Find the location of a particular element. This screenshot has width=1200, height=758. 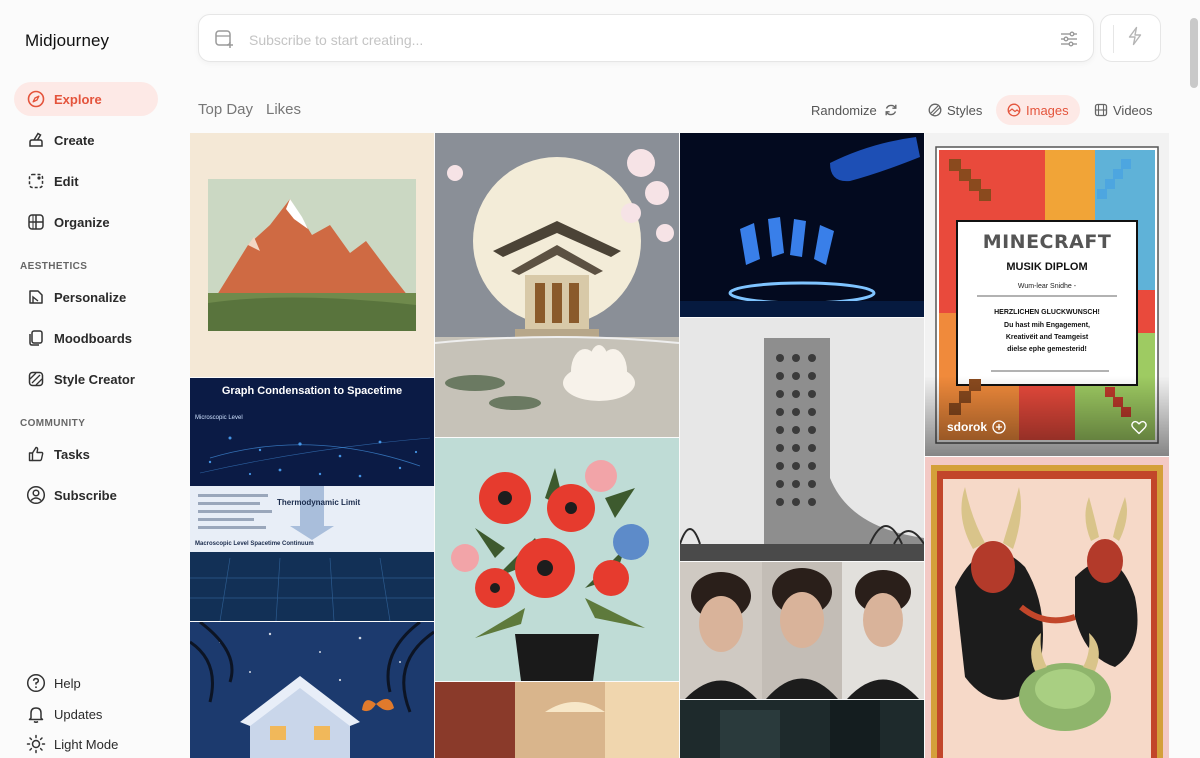

nav-light-mode-label: Light Mode is located at coordinates (86, 744).